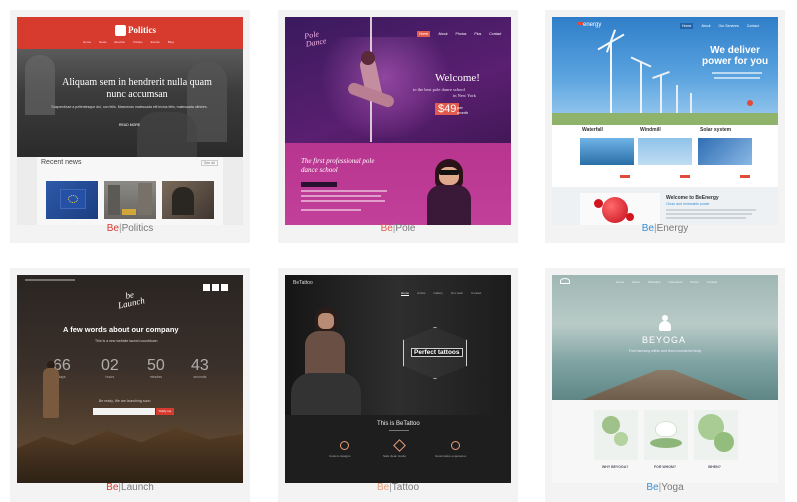 The image size is (797, 502). I want to click on tattoo-feature-2: Safe clean studio, so click(395, 456).